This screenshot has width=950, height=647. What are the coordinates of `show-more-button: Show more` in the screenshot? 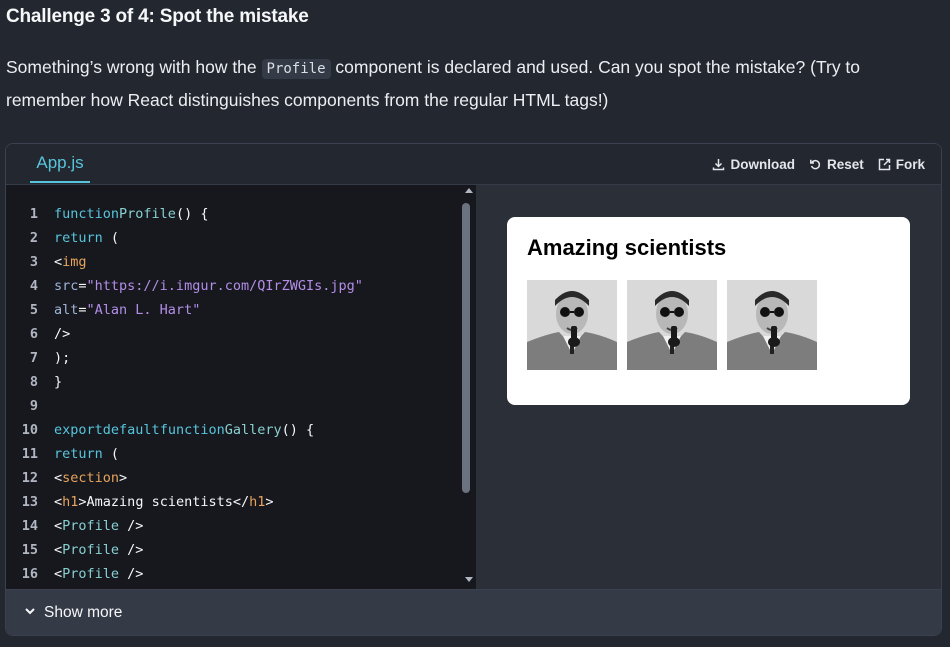 It's located at (73, 612).